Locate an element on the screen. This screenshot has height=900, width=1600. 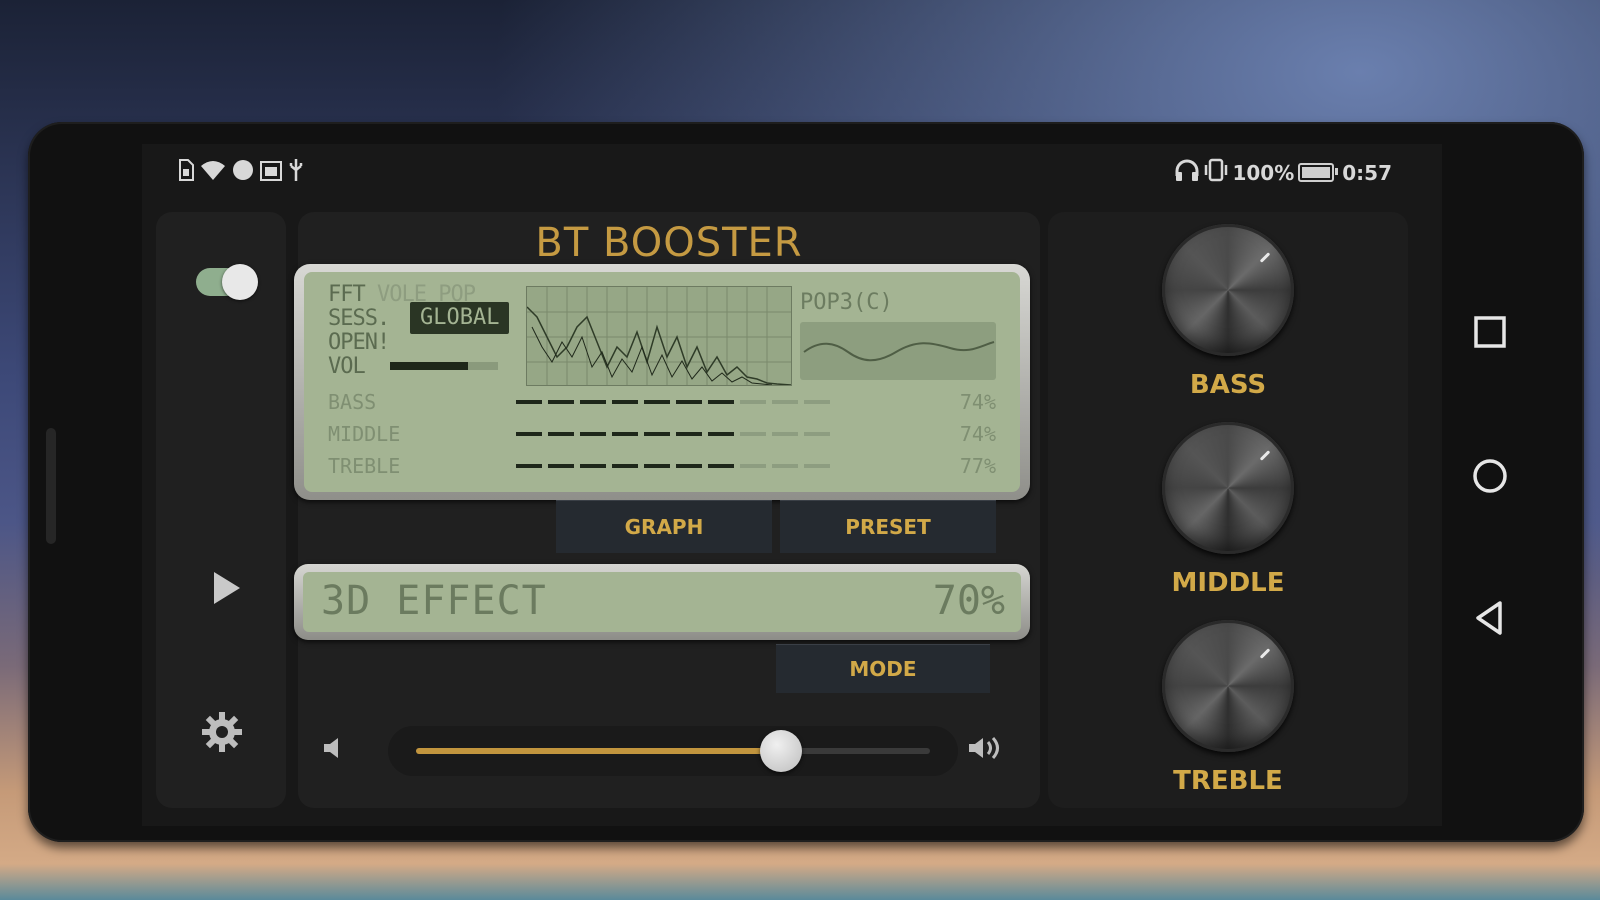
preset-eq-curve is located at coordinates (898, 351).